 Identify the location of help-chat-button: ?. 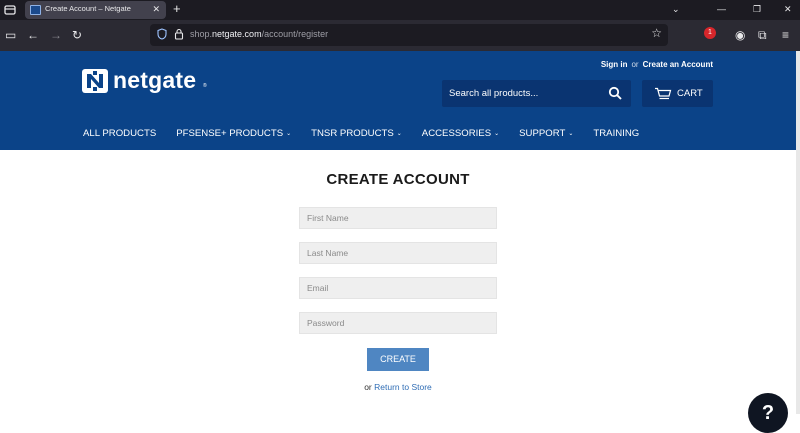
(768, 413).